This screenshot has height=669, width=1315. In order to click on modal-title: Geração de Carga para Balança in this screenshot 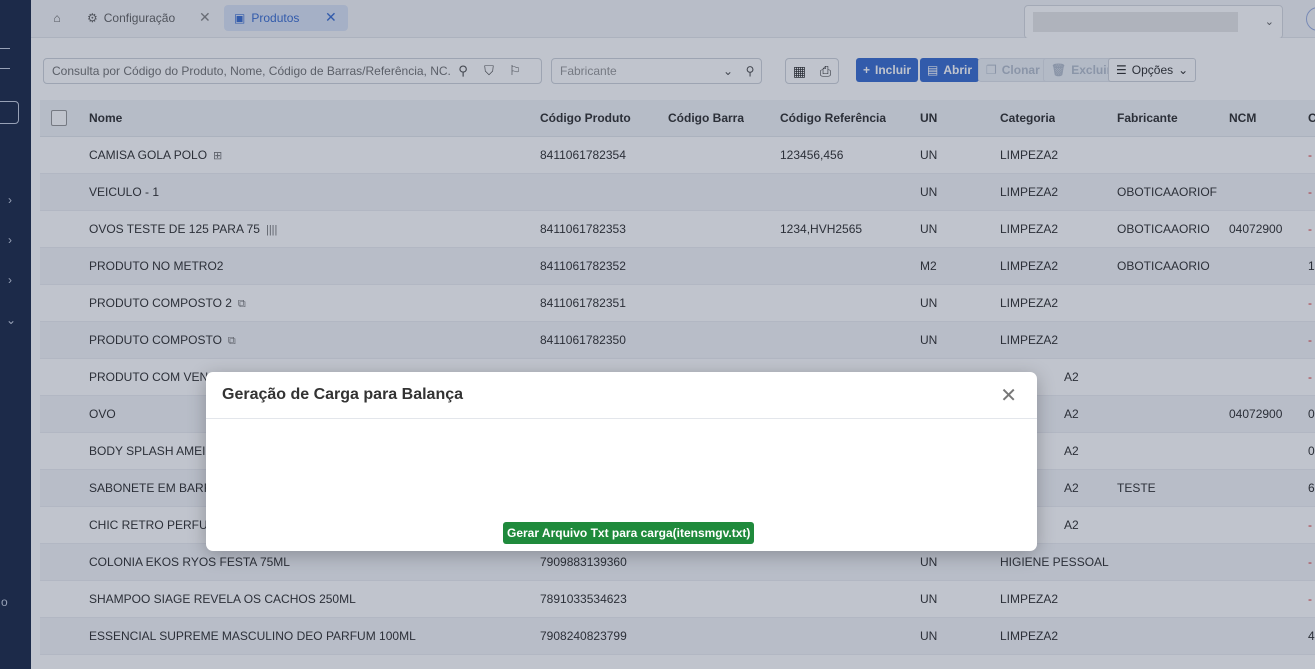, I will do `click(343, 394)`.